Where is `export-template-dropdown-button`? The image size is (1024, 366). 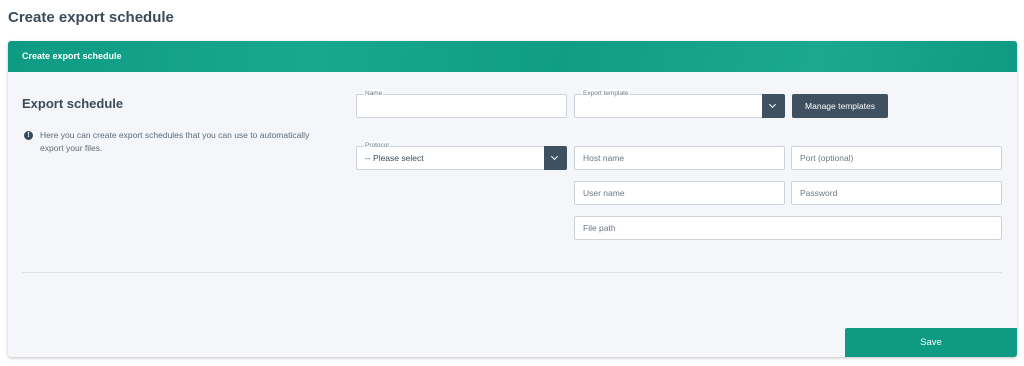
export-template-dropdown-button is located at coordinates (773, 106).